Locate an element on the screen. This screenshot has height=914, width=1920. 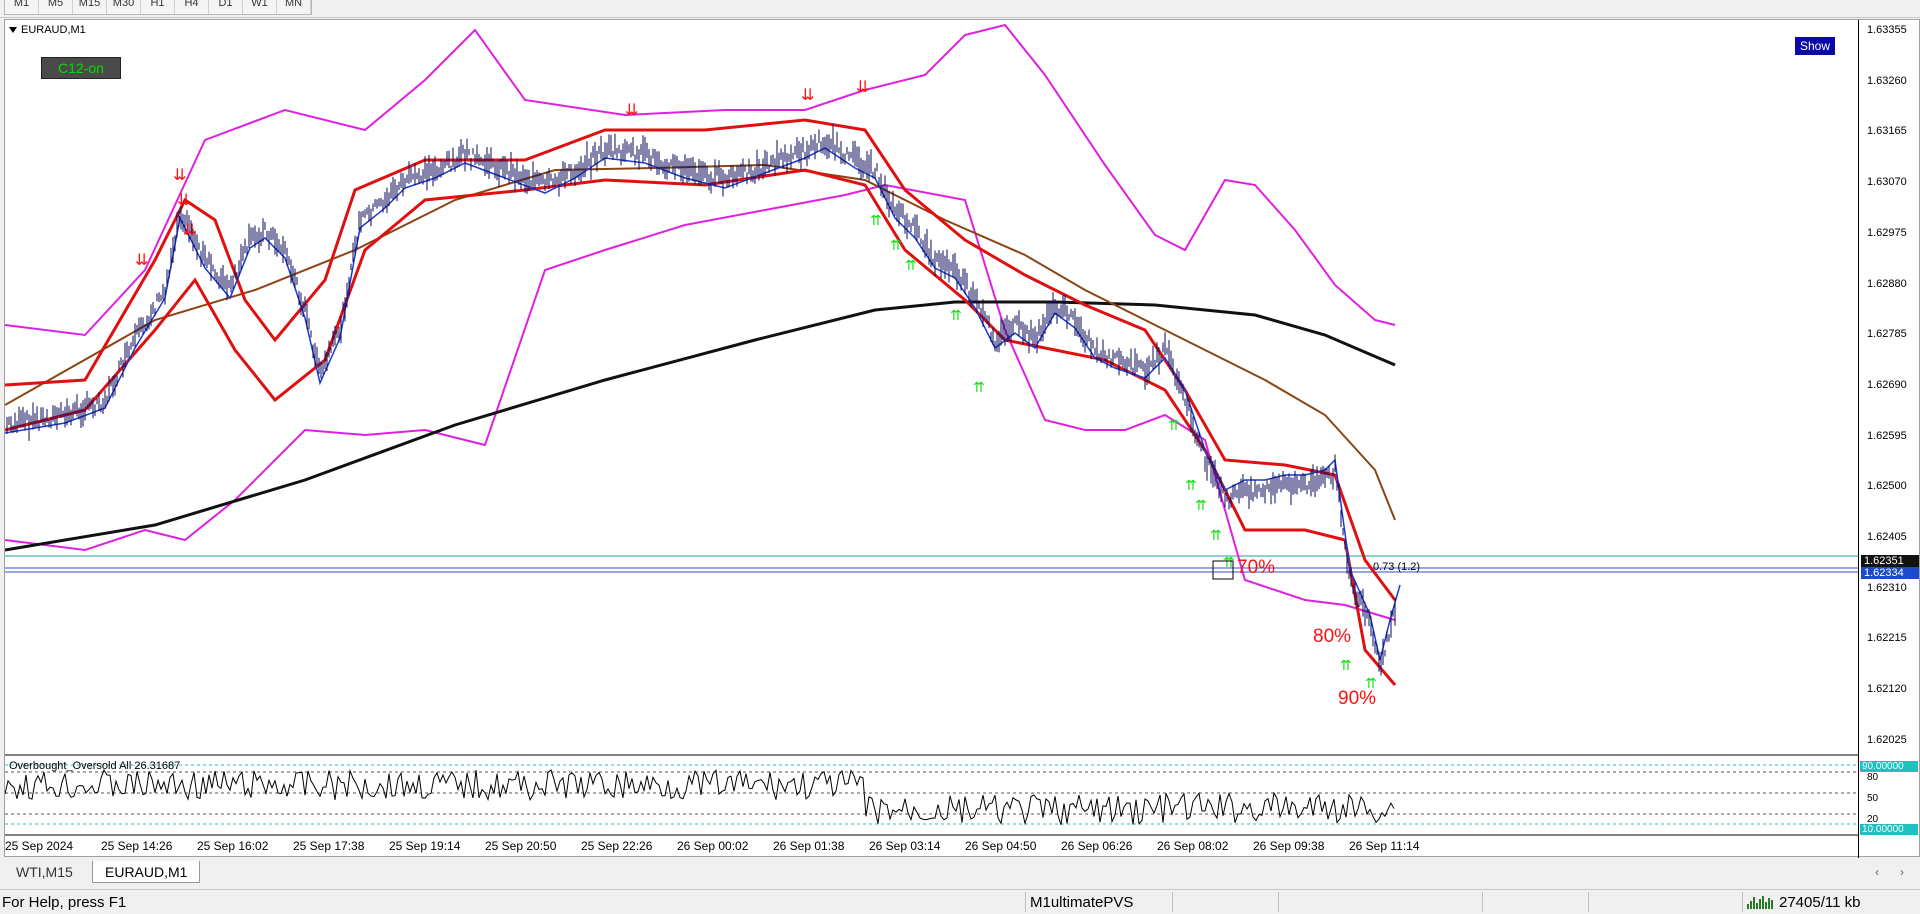
price-tick-label: 1.63355 is located at coordinates (1887, 30).